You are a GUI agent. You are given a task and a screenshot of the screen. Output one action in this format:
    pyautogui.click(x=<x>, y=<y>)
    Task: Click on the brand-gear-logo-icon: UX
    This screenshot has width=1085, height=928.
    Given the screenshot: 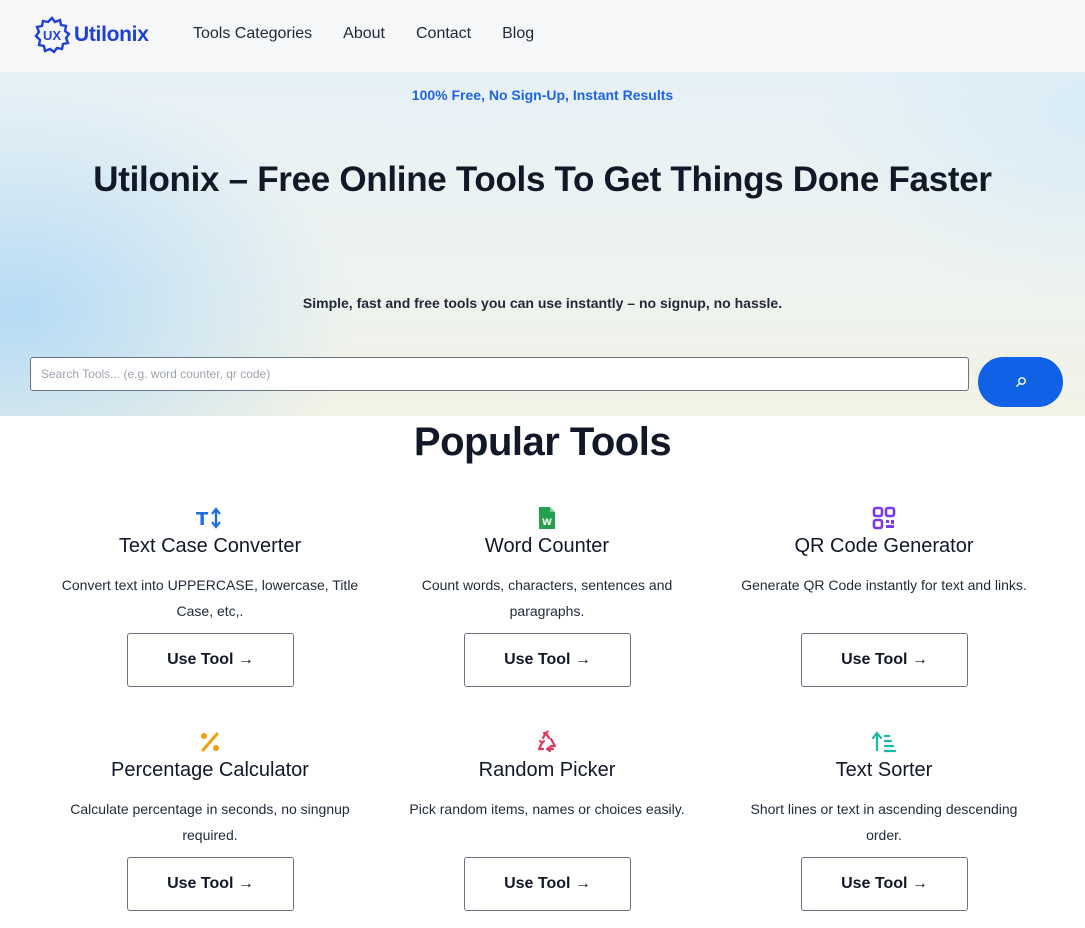 What is the action you would take?
    pyautogui.click(x=52, y=35)
    